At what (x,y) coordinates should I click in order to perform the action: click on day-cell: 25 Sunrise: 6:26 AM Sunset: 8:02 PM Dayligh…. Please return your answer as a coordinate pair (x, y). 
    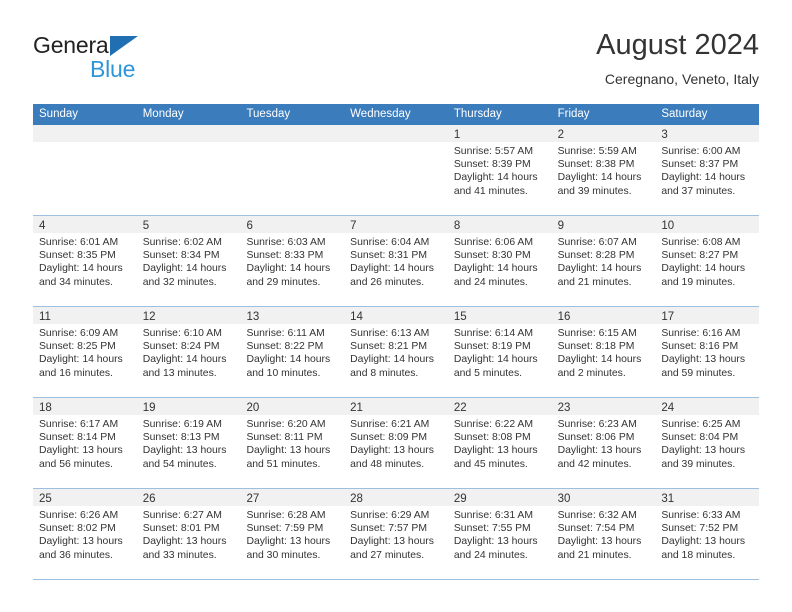
    Looking at the image, I should click on (85, 534).